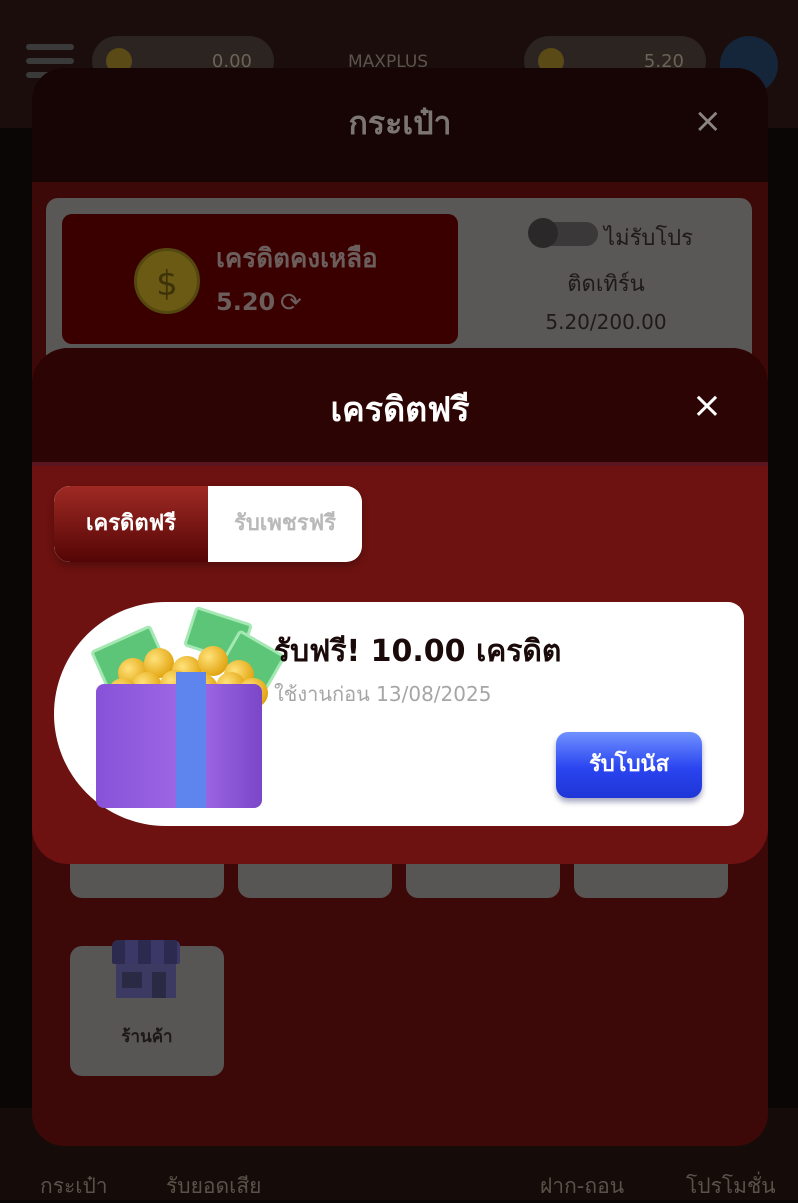 The height and width of the screenshot is (1203, 798). I want to click on free-credit-title: เครดิตฟรี, so click(400, 410).